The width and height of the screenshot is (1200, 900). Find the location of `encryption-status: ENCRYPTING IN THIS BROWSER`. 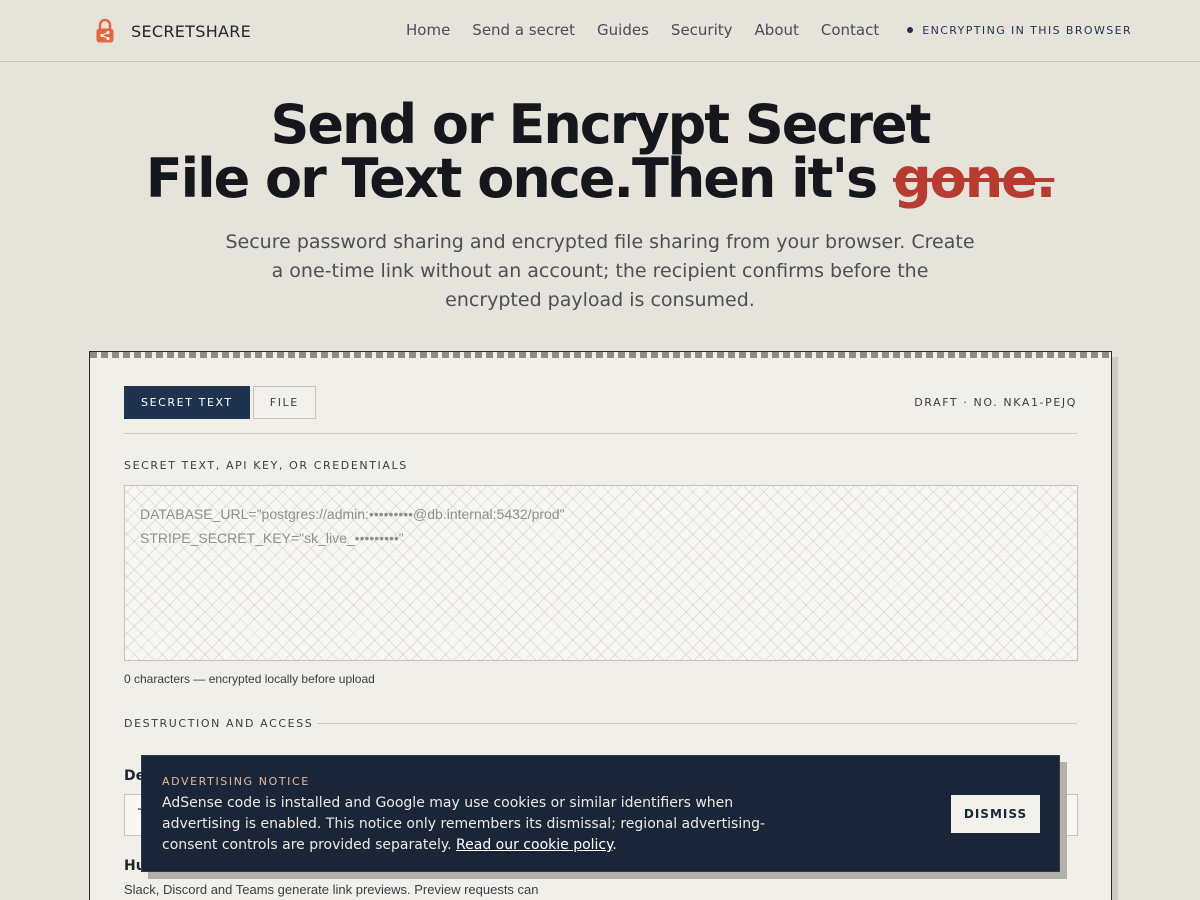

encryption-status: ENCRYPTING IN THIS BROWSER is located at coordinates (1019, 30).